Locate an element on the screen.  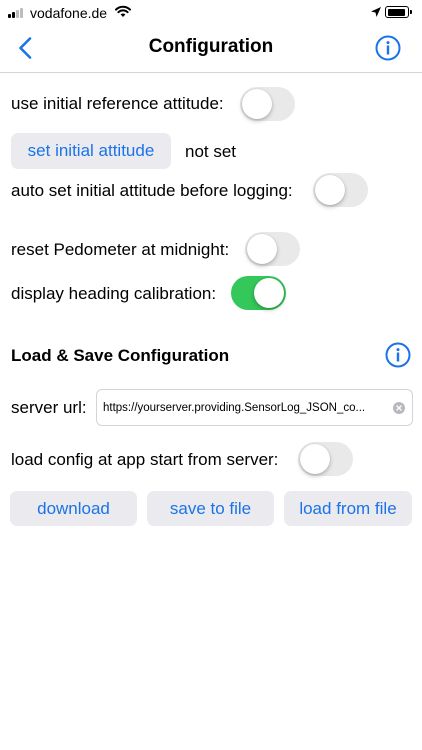
location-arrow-icon is located at coordinates (376, 12).